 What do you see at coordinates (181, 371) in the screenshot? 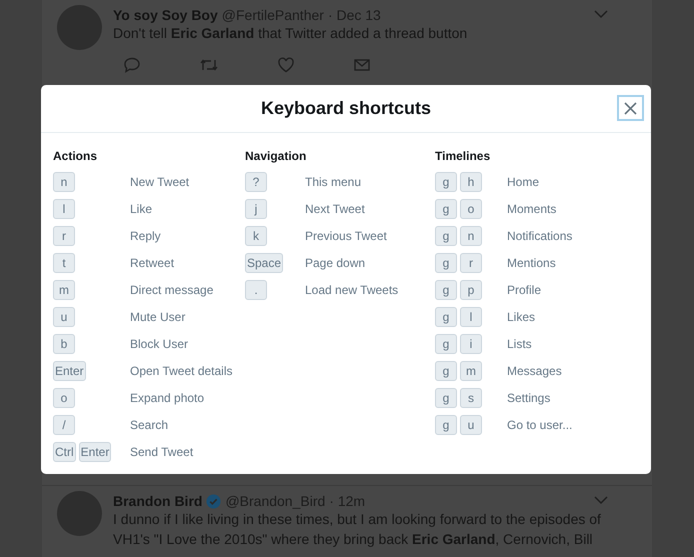
I see `shortcut-description: Open Tweet details` at bounding box center [181, 371].